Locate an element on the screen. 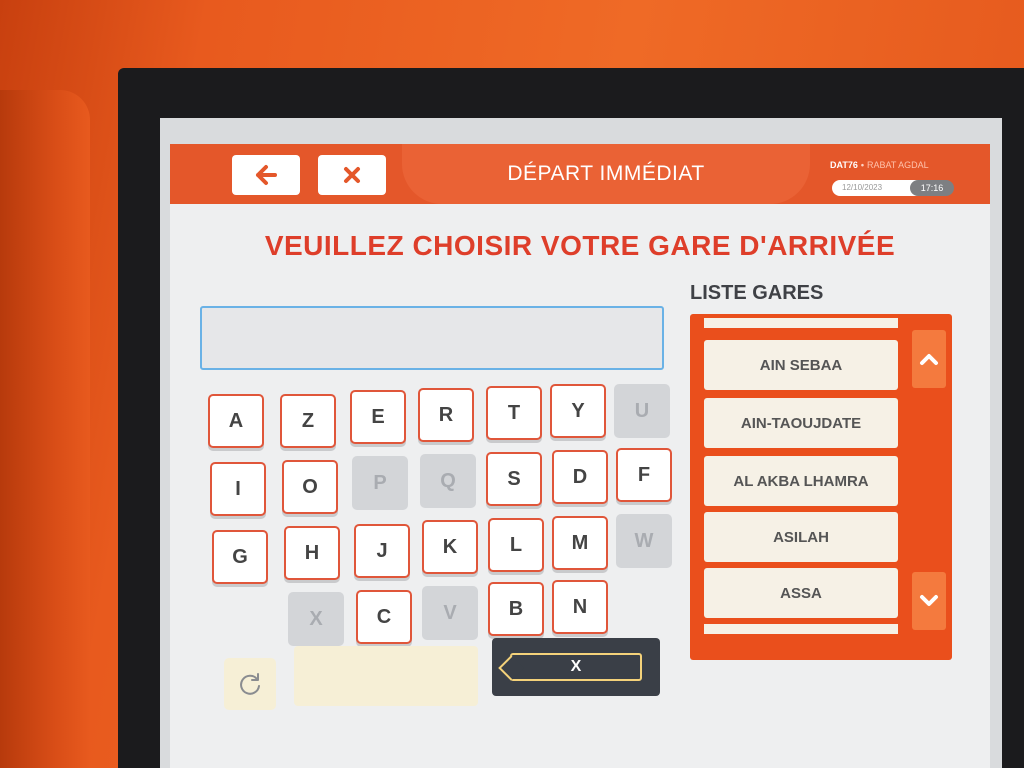  refresh-icon is located at coordinates (250, 684).